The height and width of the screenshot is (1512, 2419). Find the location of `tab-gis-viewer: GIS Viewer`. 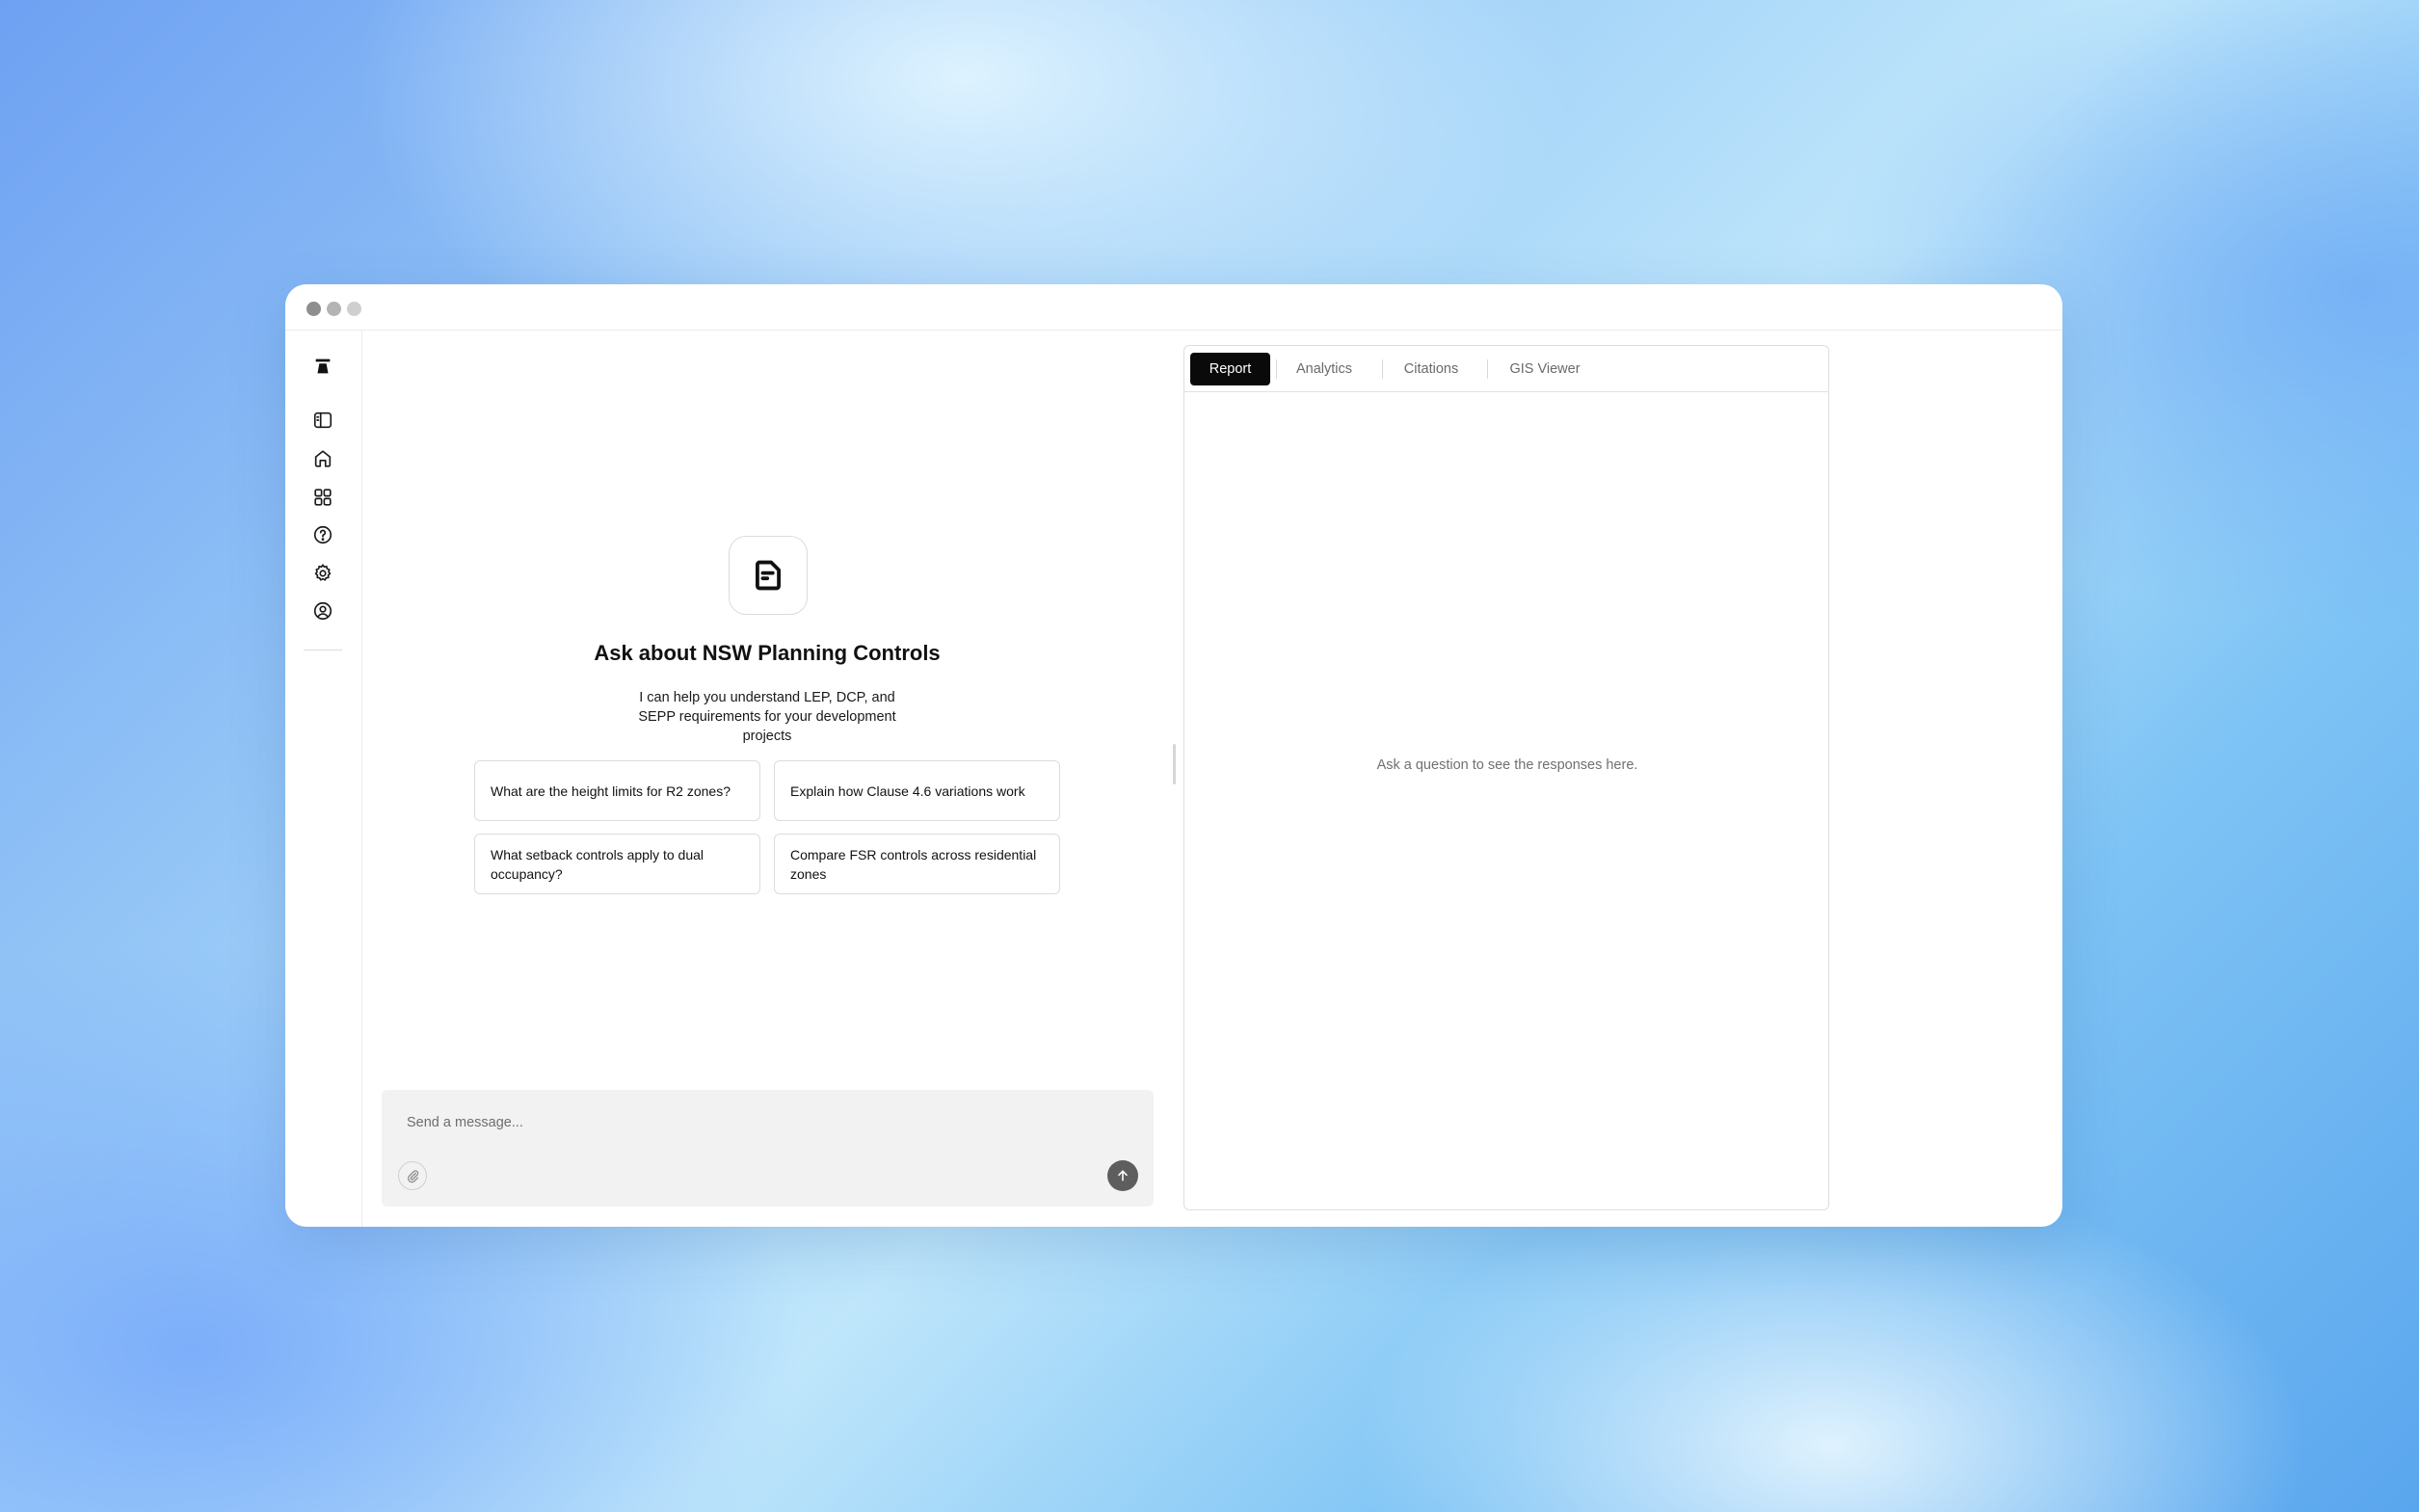

tab-gis-viewer: GIS Viewer is located at coordinates (1544, 369).